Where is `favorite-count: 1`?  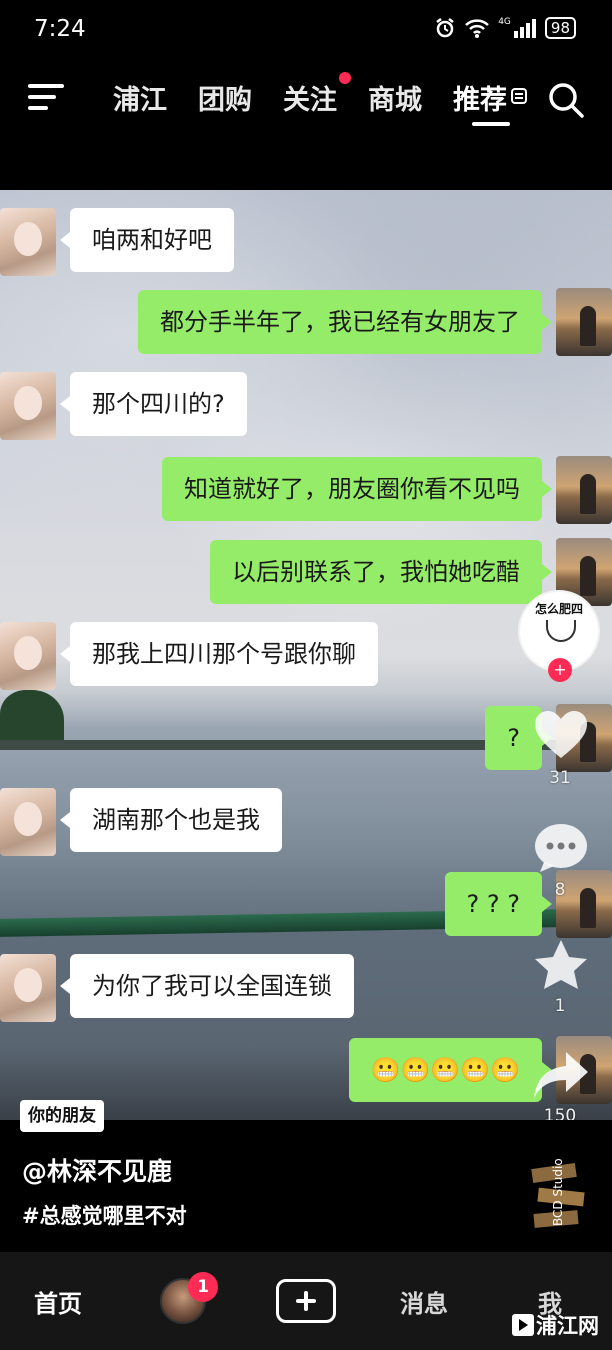 favorite-count: 1 is located at coordinates (560, 1006).